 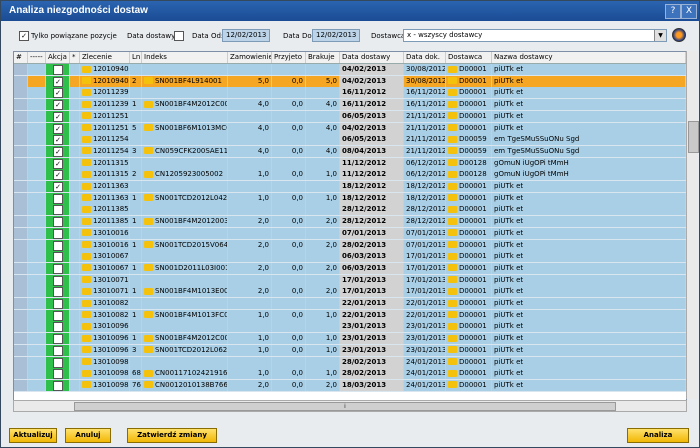 I want to click on column-header: #, so click(x=21, y=57).